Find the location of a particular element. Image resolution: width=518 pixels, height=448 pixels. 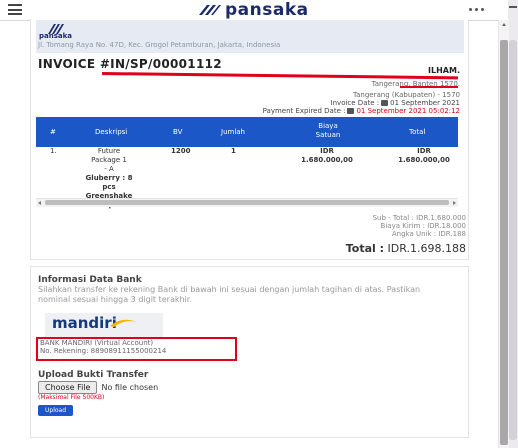

invoice-date: Invoice Date : 01 September 2021 is located at coordinates (395, 103).